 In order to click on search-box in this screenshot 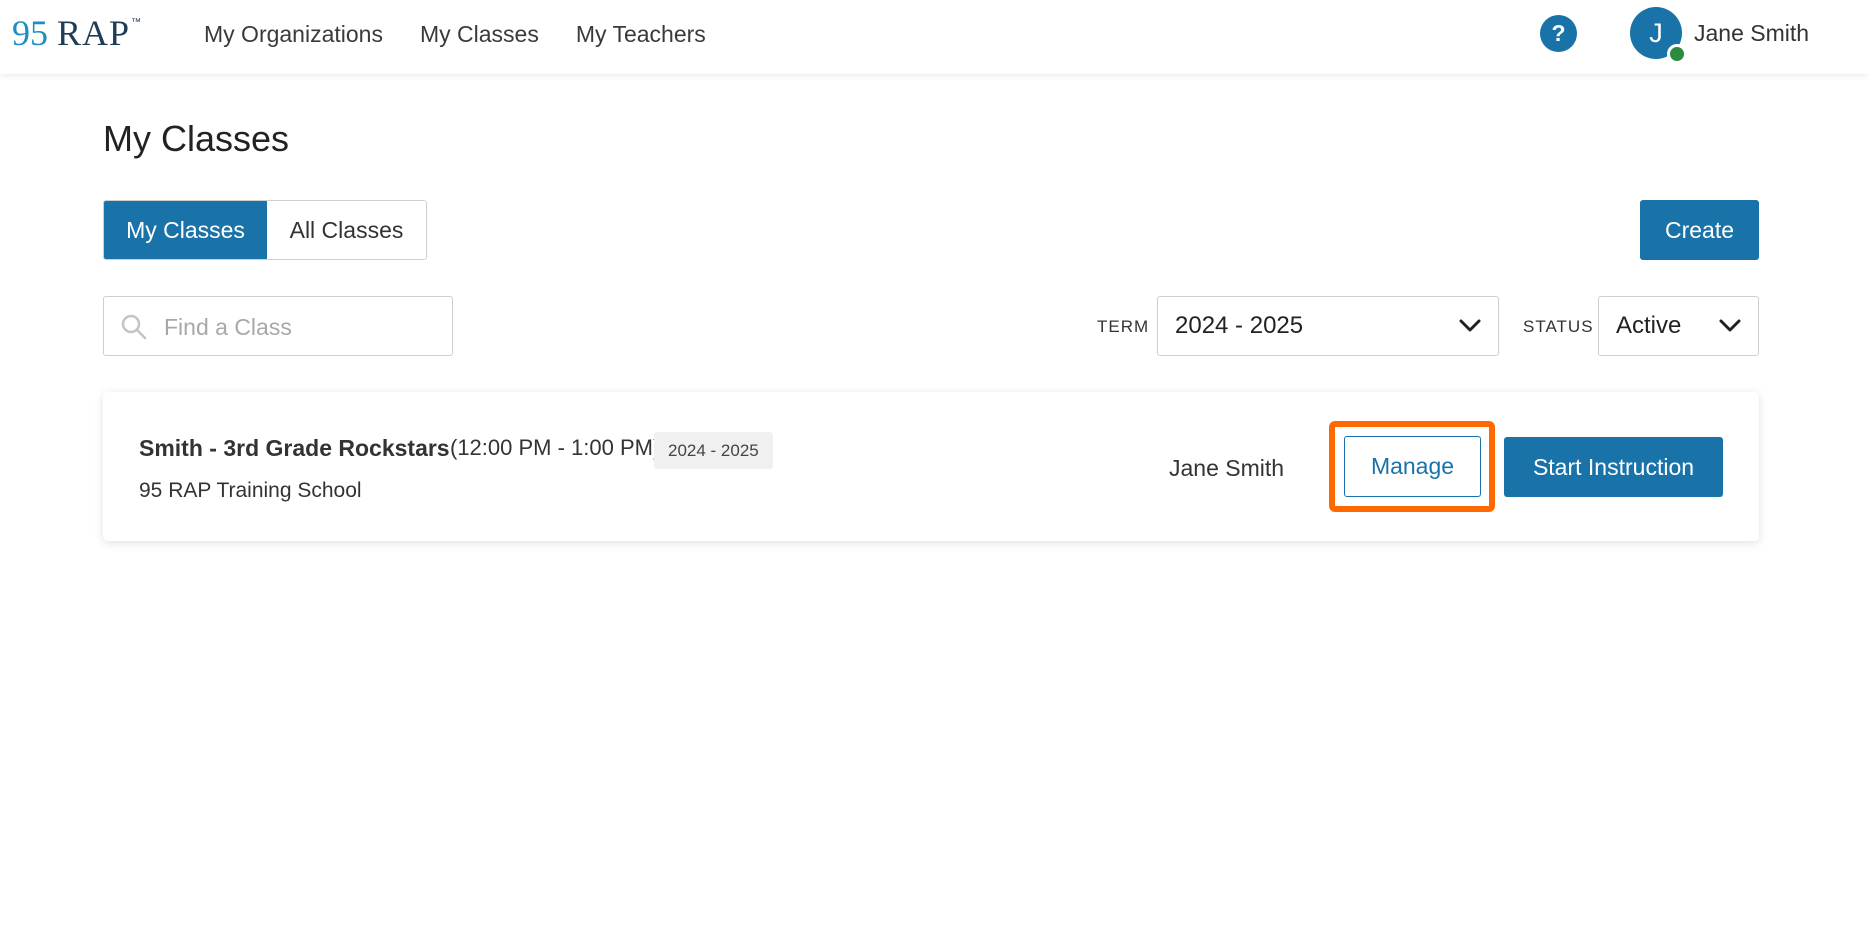, I will do `click(278, 326)`.